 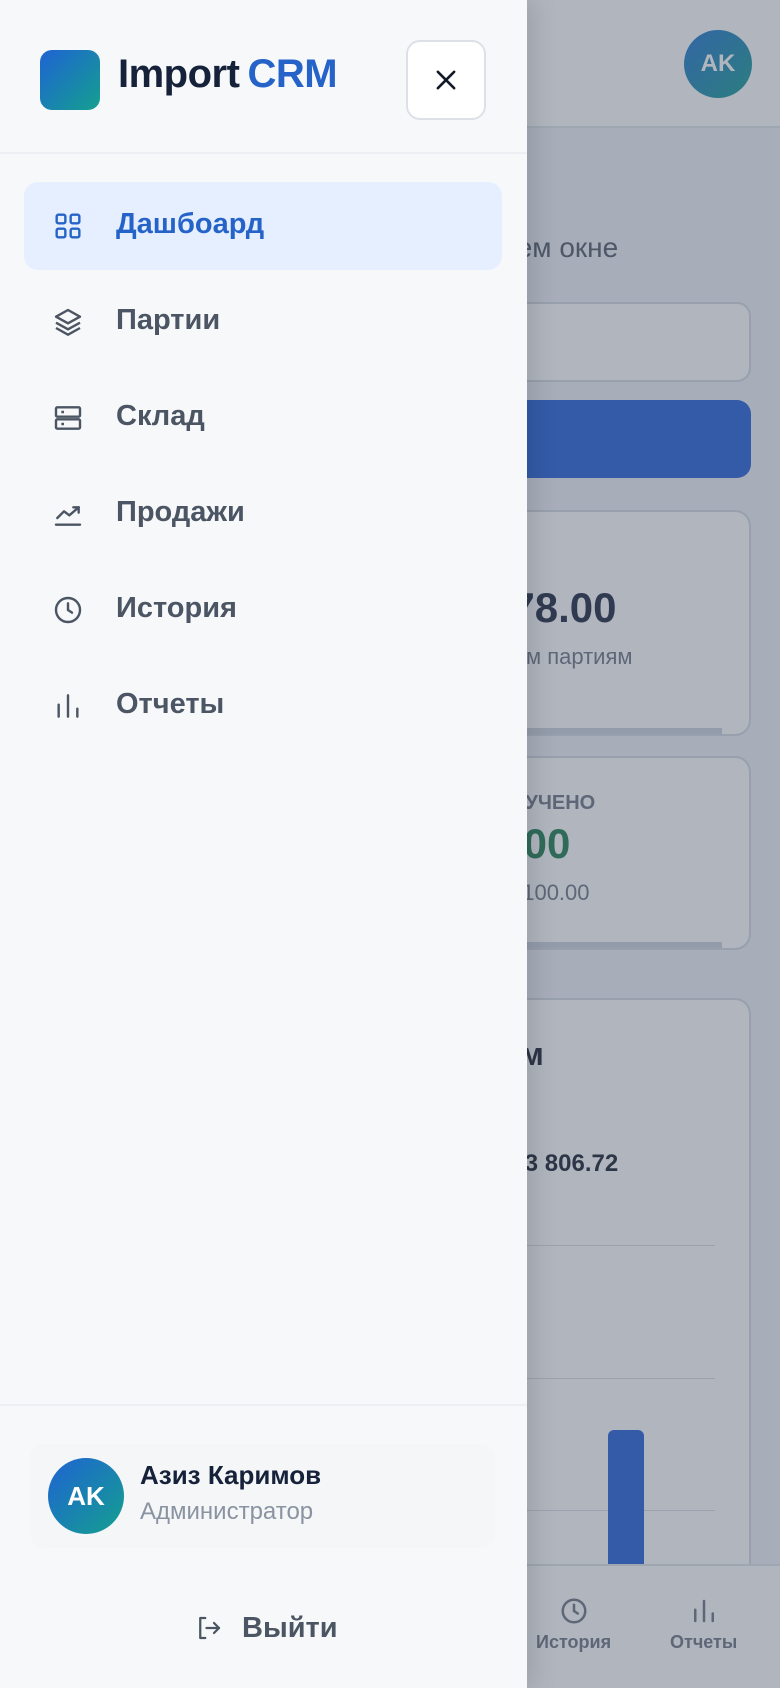 I want to click on brand-part-1: Import, so click(x=179, y=74).